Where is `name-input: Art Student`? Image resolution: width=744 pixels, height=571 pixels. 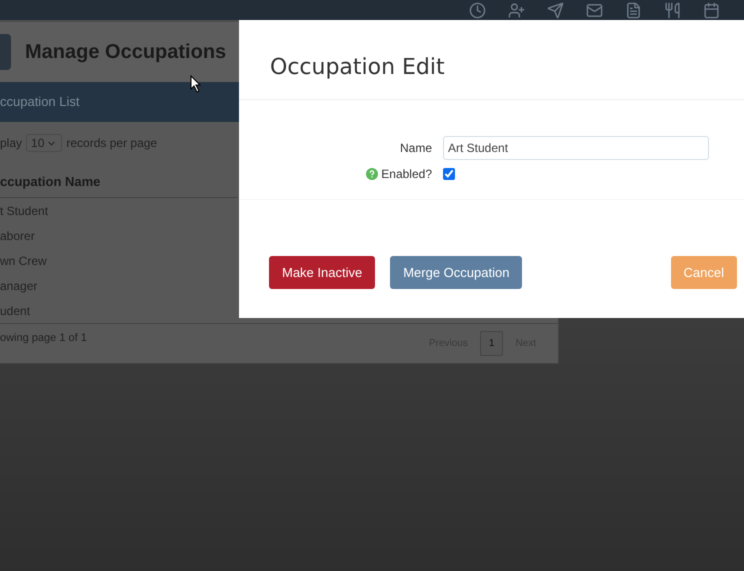
name-input: Art Student is located at coordinates (576, 148).